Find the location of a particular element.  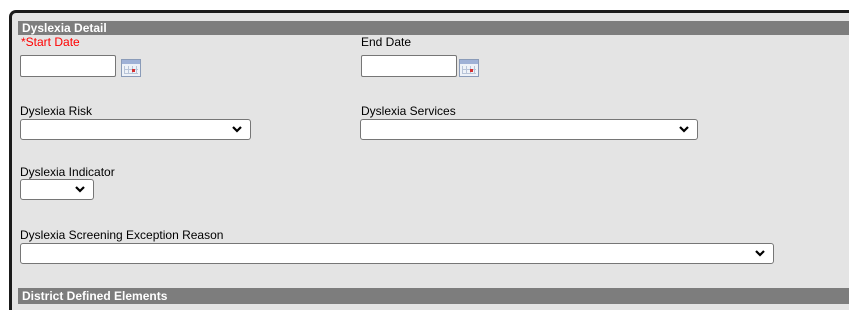

start-date-label-text: Start Date is located at coordinates (52, 42).